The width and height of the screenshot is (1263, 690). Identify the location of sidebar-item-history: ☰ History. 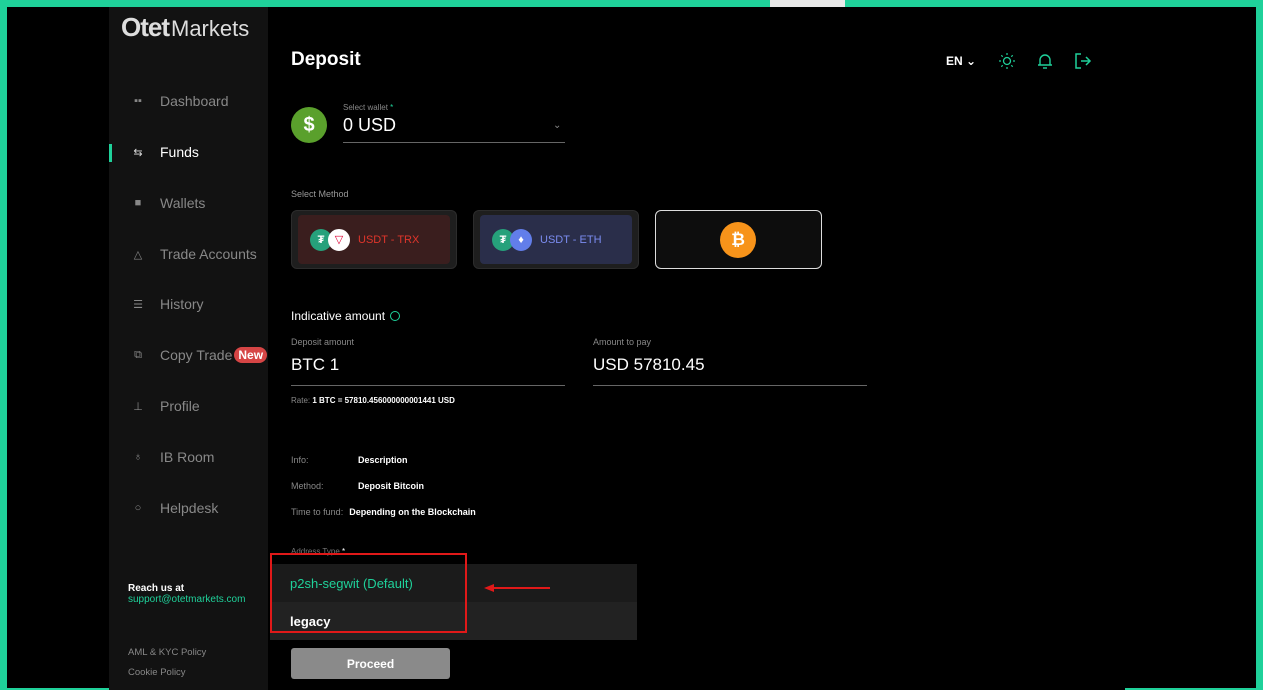
(166, 304).